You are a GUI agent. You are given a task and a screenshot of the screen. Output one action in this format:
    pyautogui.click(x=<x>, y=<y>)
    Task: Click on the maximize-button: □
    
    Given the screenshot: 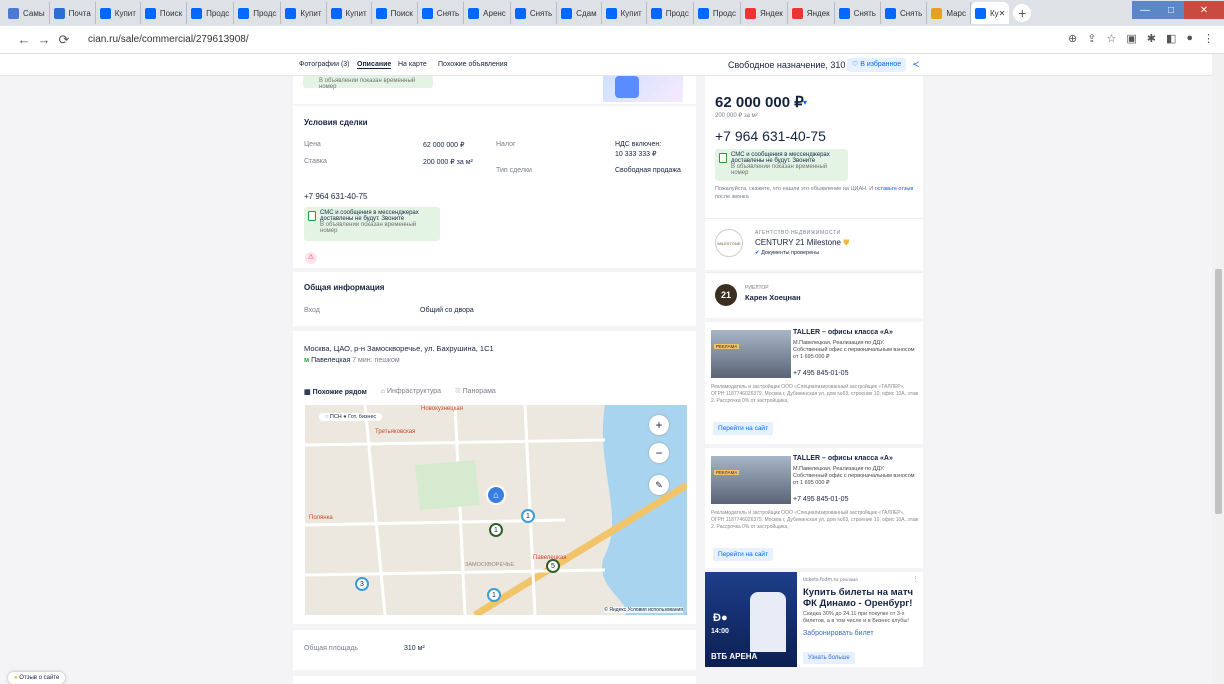 What is the action you would take?
    pyautogui.click(x=1171, y=10)
    